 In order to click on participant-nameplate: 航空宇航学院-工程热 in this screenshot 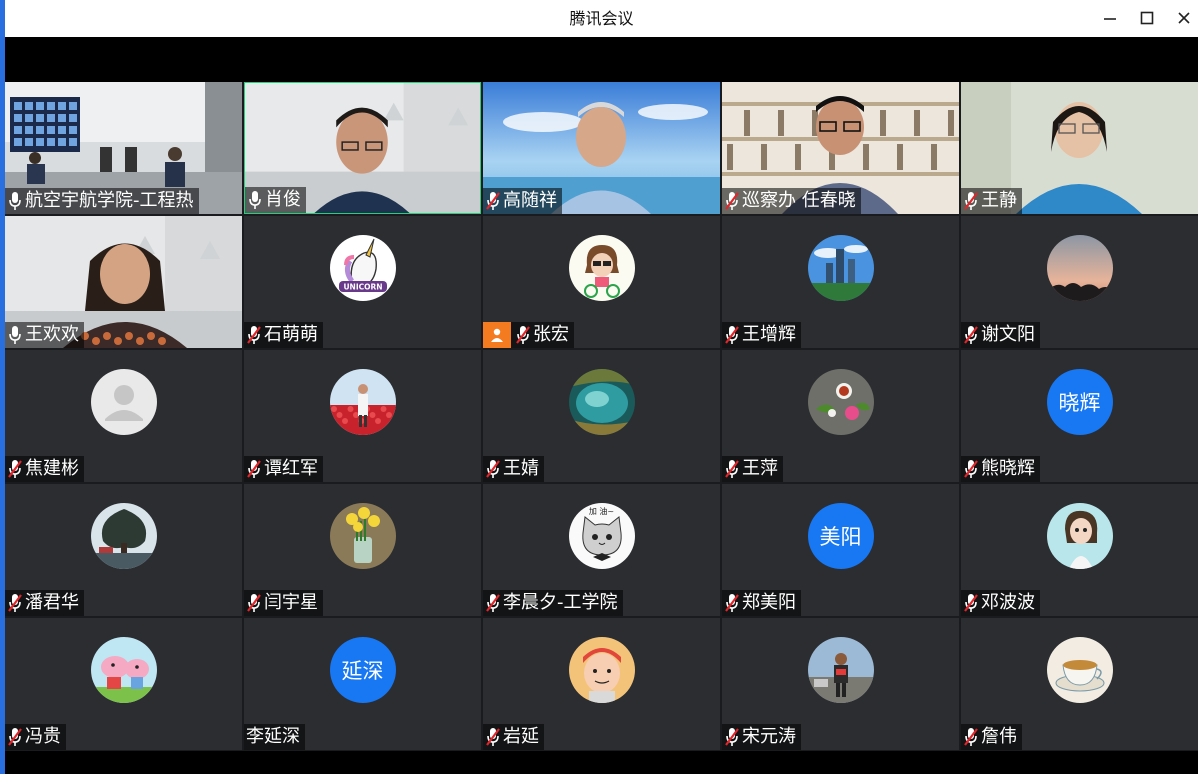, I will do `click(102, 201)`.